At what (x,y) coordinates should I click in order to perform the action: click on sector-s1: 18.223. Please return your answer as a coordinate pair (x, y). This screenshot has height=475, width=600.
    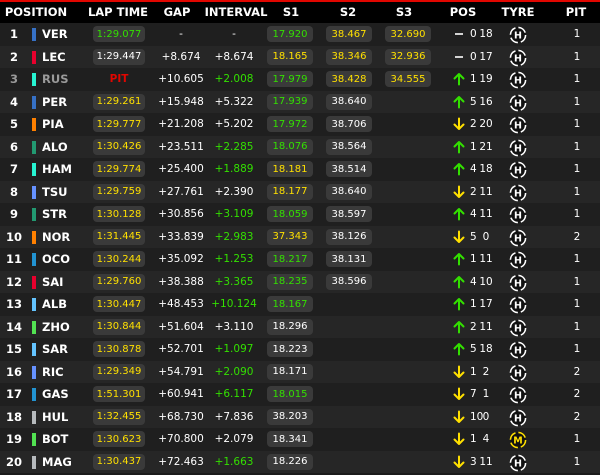
    Looking at the image, I should click on (290, 349).